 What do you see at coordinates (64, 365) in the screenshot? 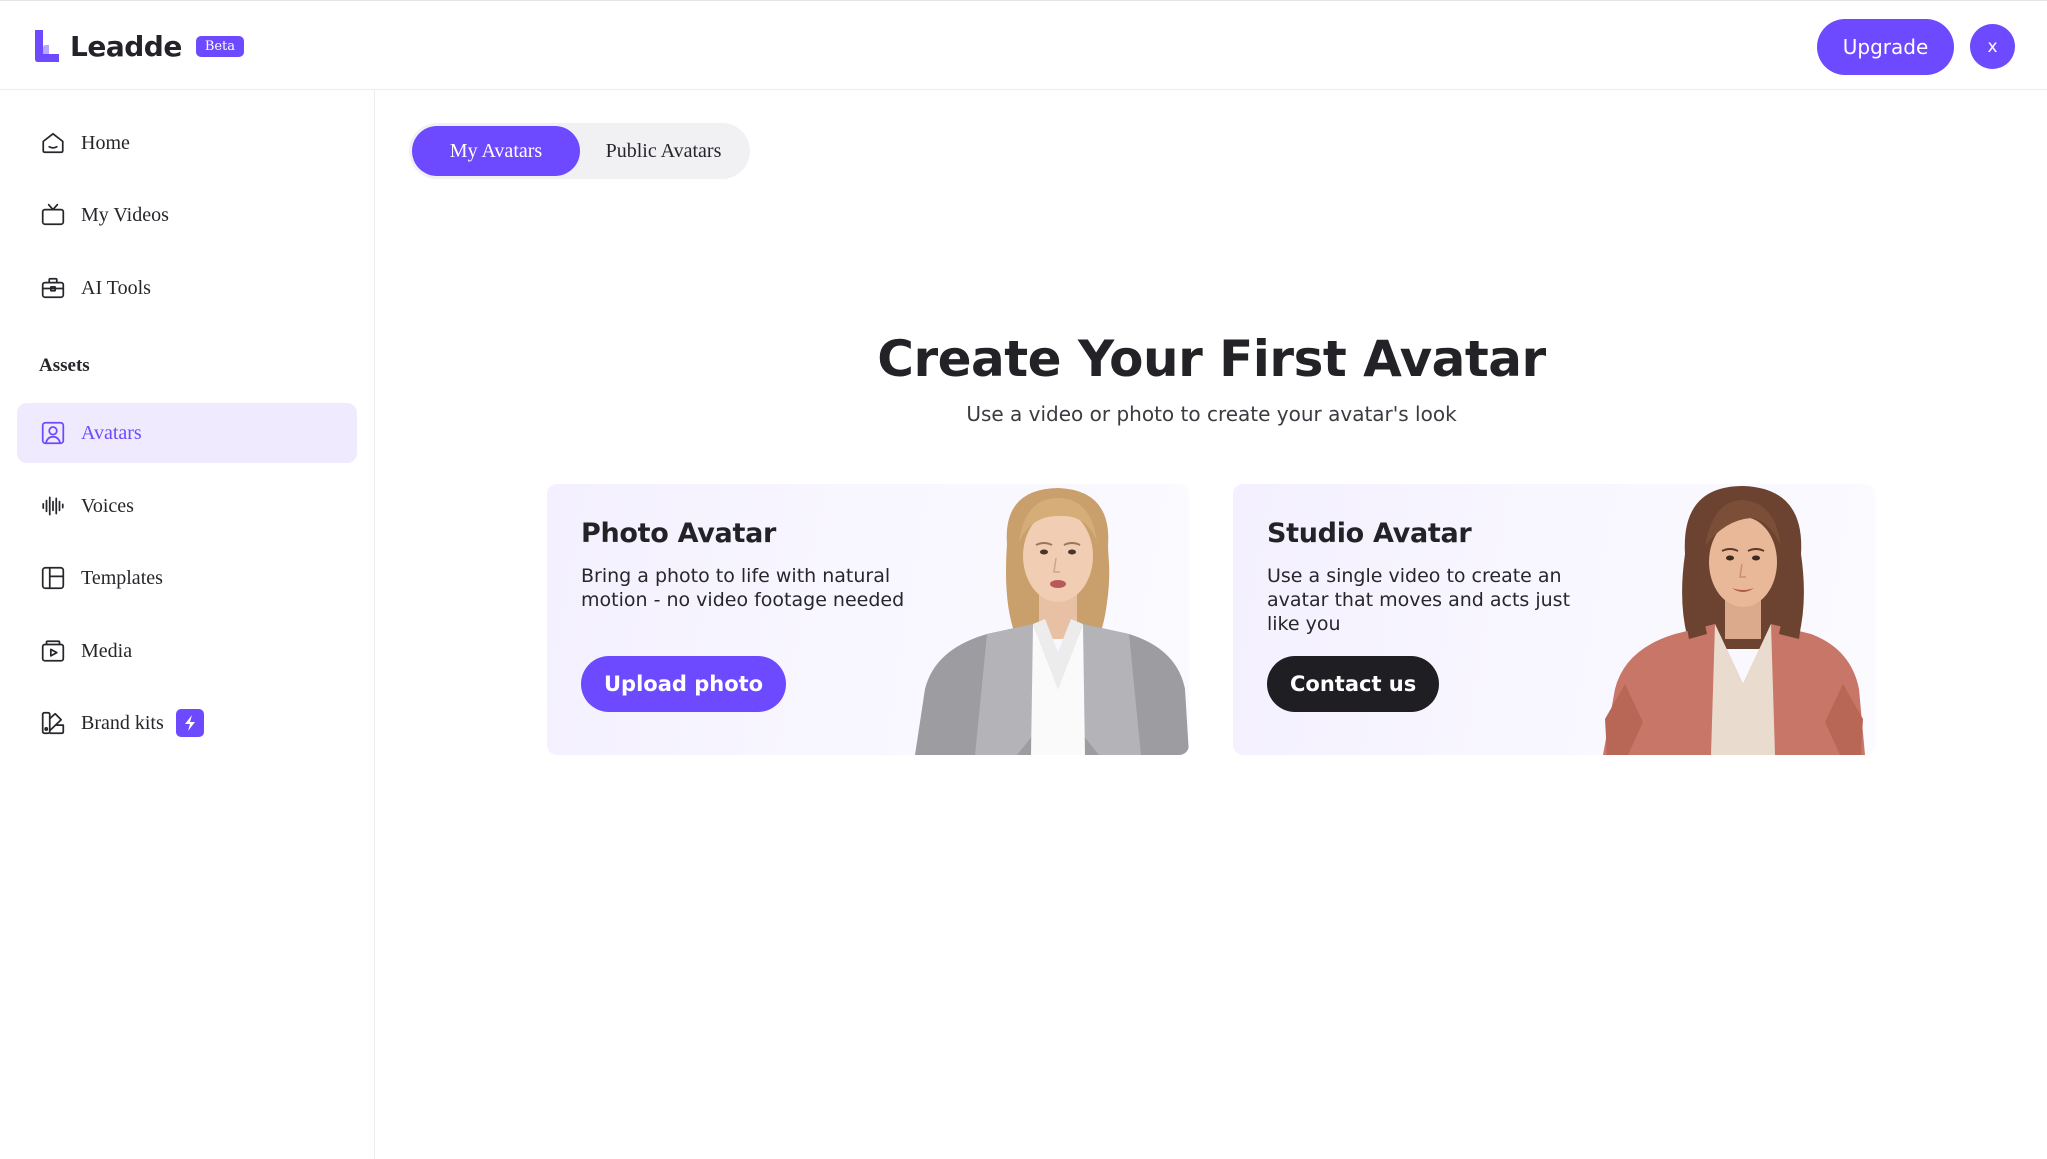
I see `section-label-assets: Assets` at bounding box center [64, 365].